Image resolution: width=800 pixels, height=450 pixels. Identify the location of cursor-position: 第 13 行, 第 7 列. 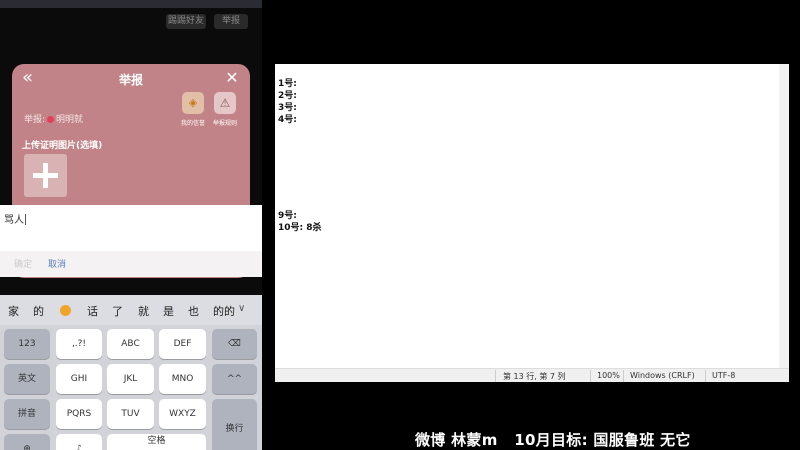
(534, 376).